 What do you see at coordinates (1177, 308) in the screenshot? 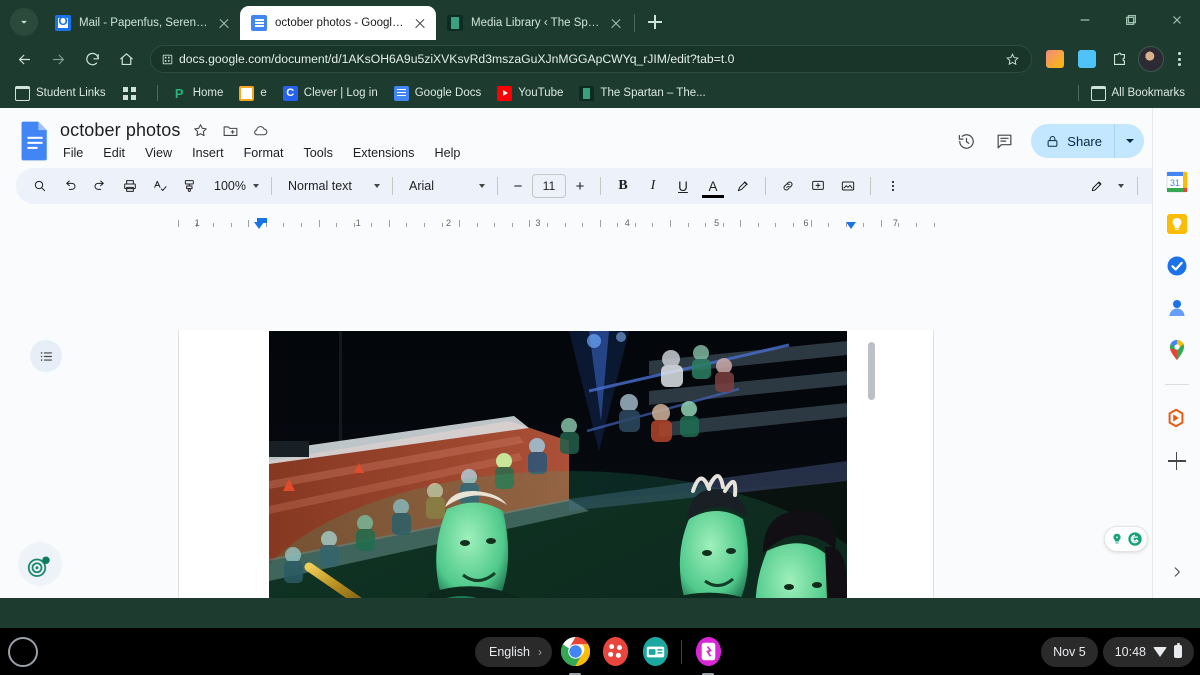
I see `google-contacts-icon` at bounding box center [1177, 308].